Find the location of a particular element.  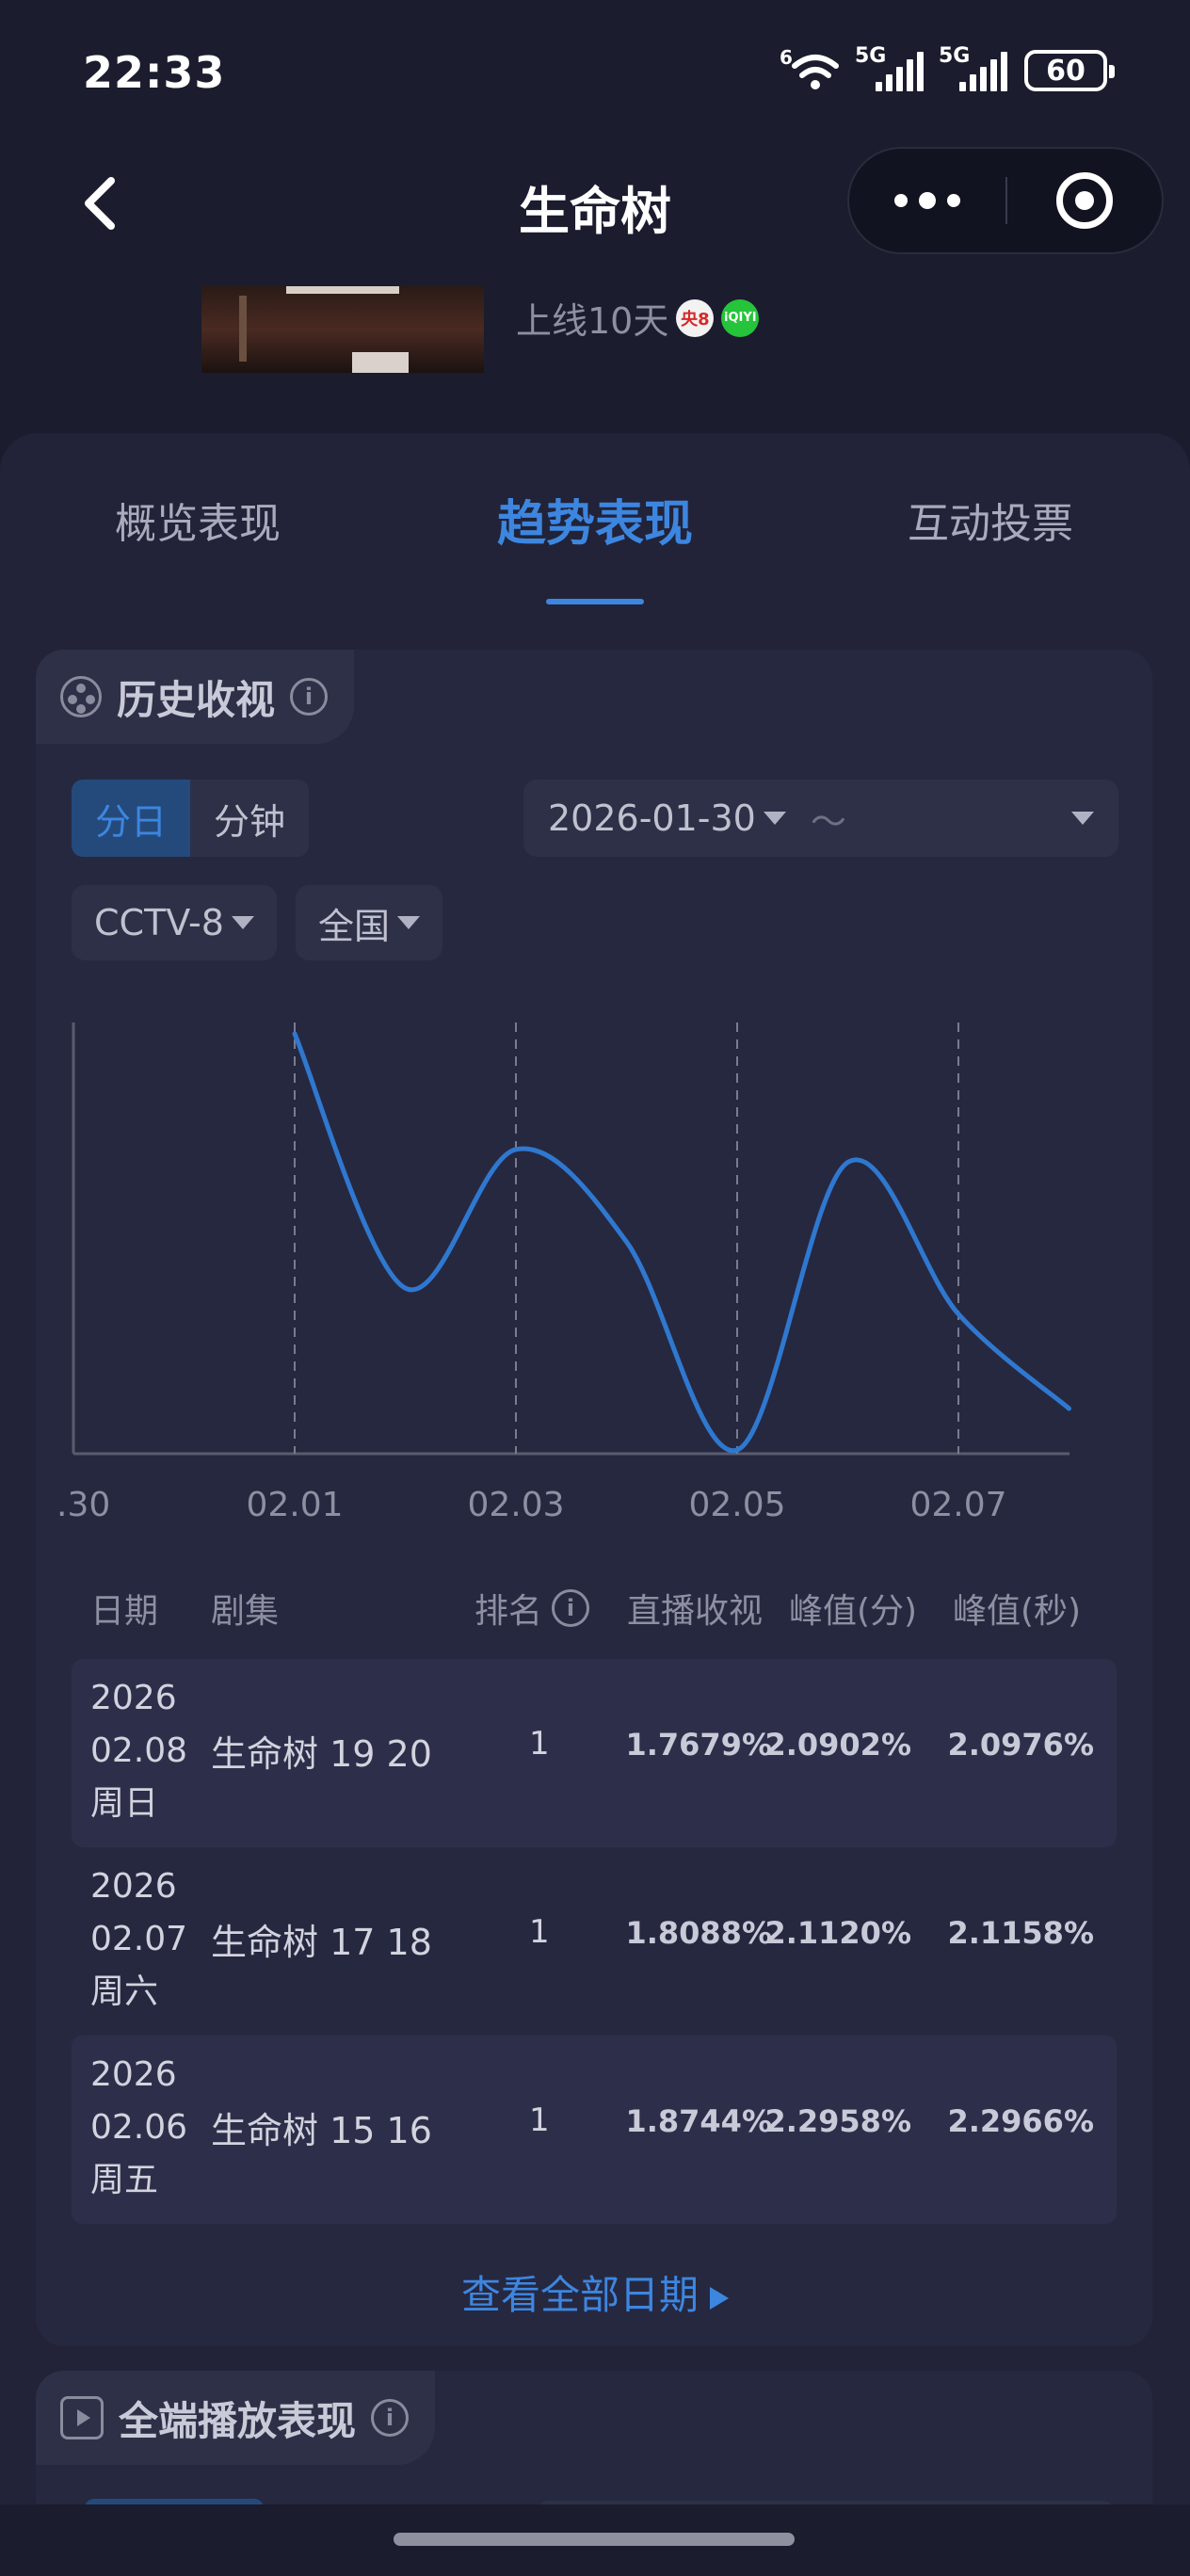

series-line is located at coordinates (681, 1242).